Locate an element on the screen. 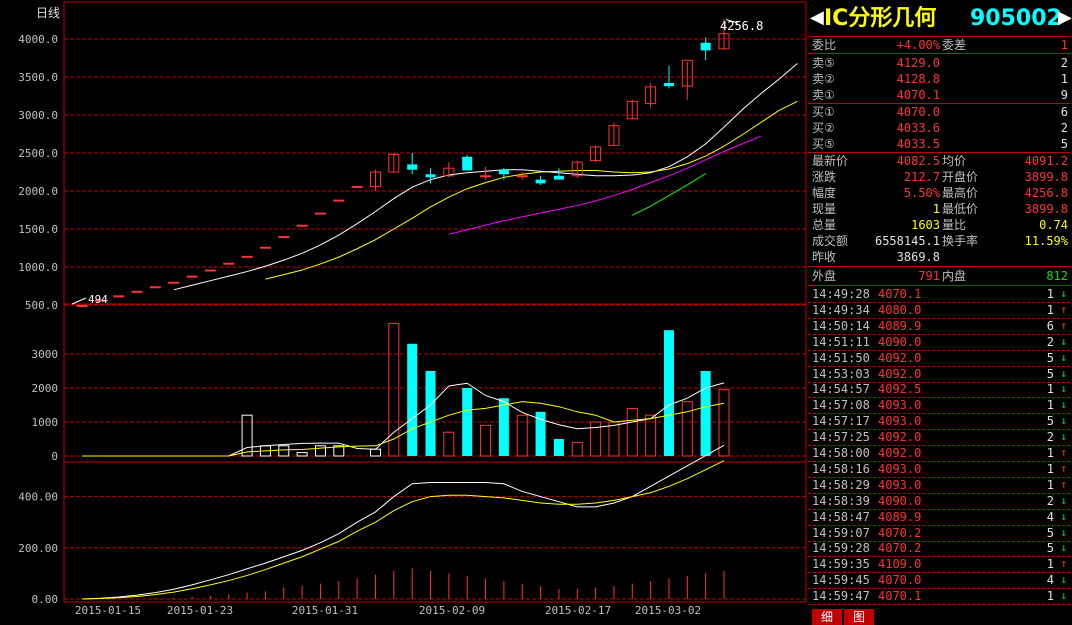 The image size is (1072, 625). weicha-label: 委差 is located at coordinates (954, 45).